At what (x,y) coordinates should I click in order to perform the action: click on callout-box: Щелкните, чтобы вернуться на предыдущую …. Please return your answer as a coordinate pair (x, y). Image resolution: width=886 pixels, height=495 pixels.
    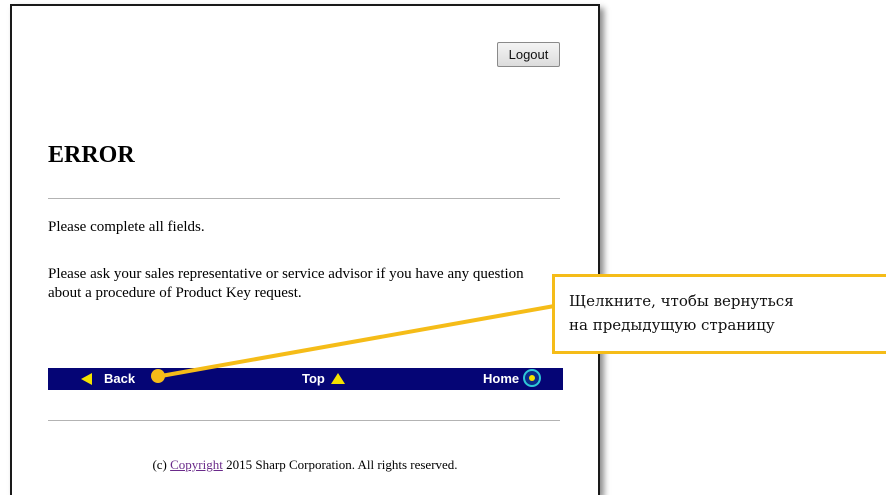
    Looking at the image, I should click on (719, 314).